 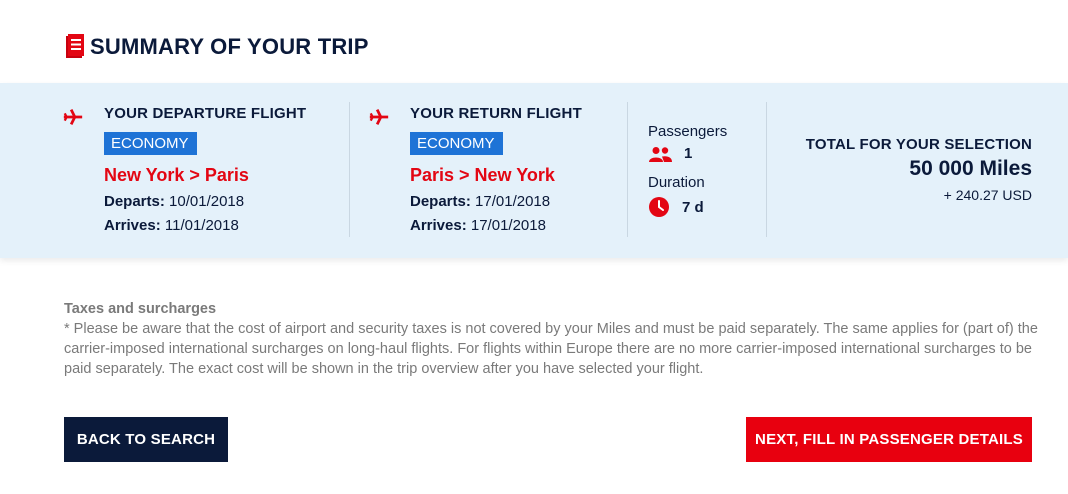 I want to click on departure-cabin-badge: ECONOMY, so click(x=150, y=143).